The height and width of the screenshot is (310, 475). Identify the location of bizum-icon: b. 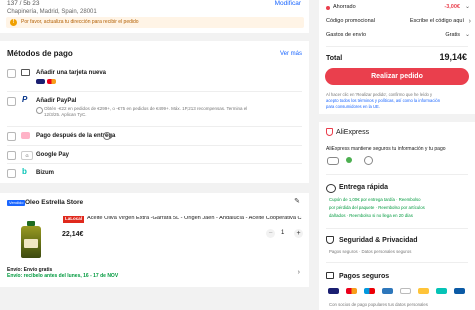
(24, 171).